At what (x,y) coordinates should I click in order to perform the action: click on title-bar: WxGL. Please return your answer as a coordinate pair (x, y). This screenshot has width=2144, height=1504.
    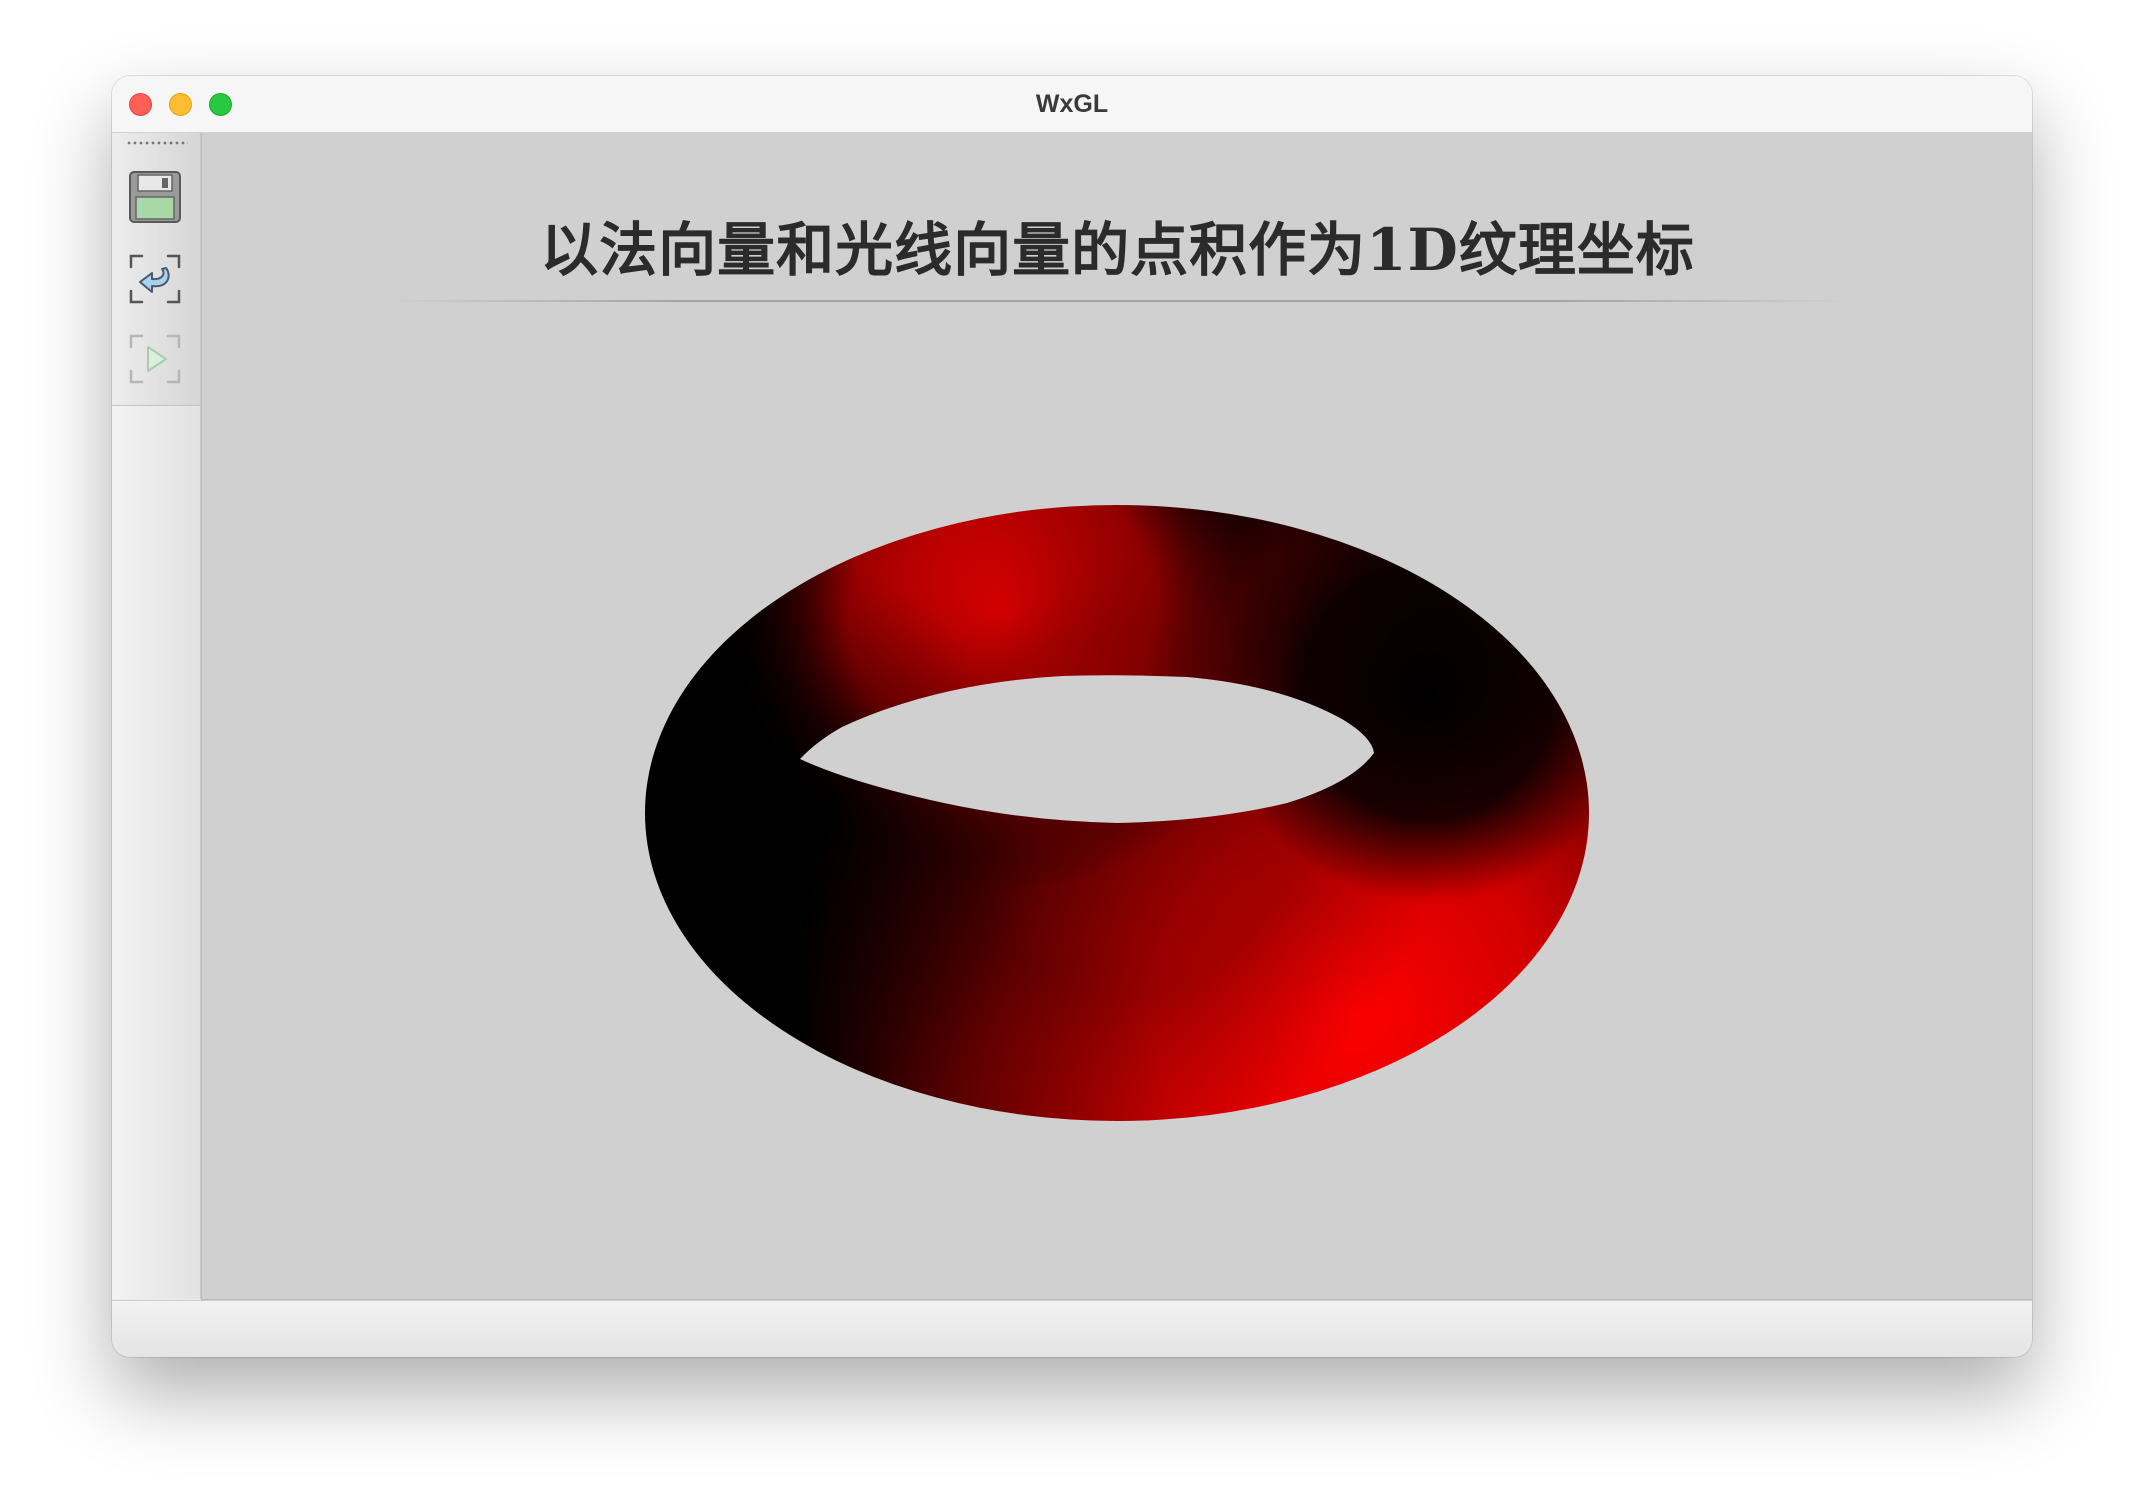
    Looking at the image, I should click on (1072, 104).